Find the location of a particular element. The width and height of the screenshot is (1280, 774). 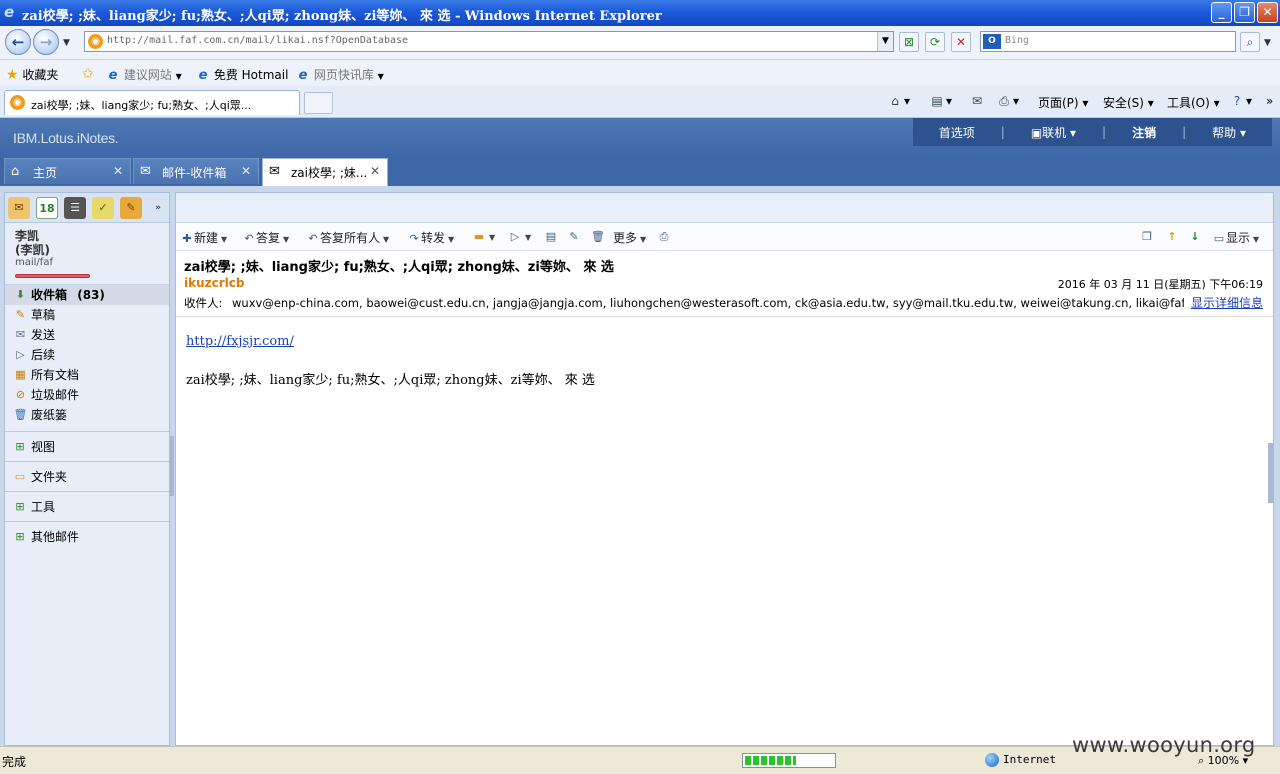

calendar-app-icon: 18 is located at coordinates (47, 208).